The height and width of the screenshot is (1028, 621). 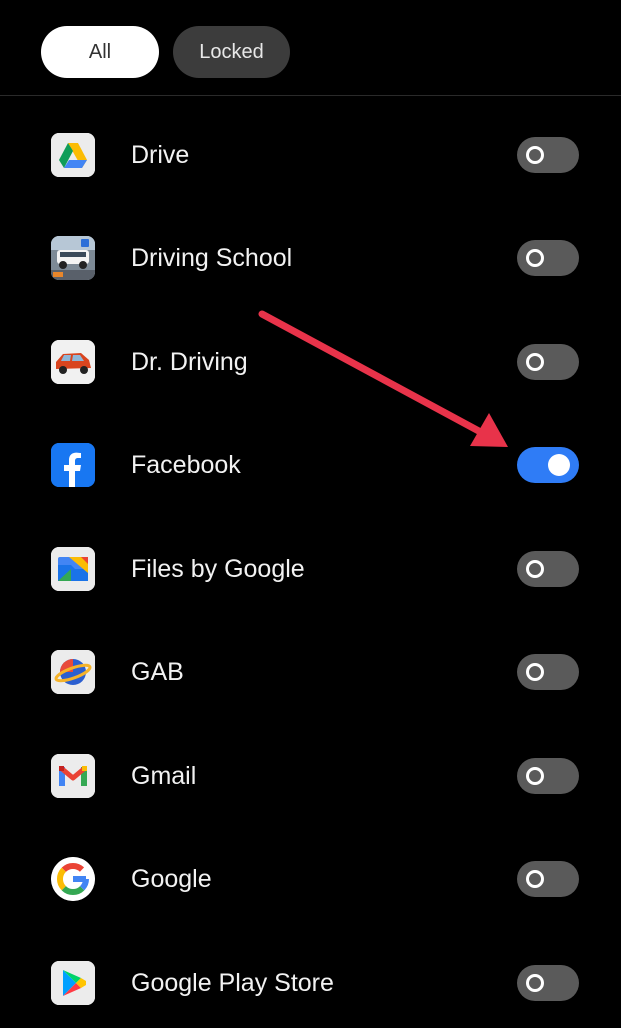 I want to click on app-row-driving-school: Driving School, so click(x=310, y=258).